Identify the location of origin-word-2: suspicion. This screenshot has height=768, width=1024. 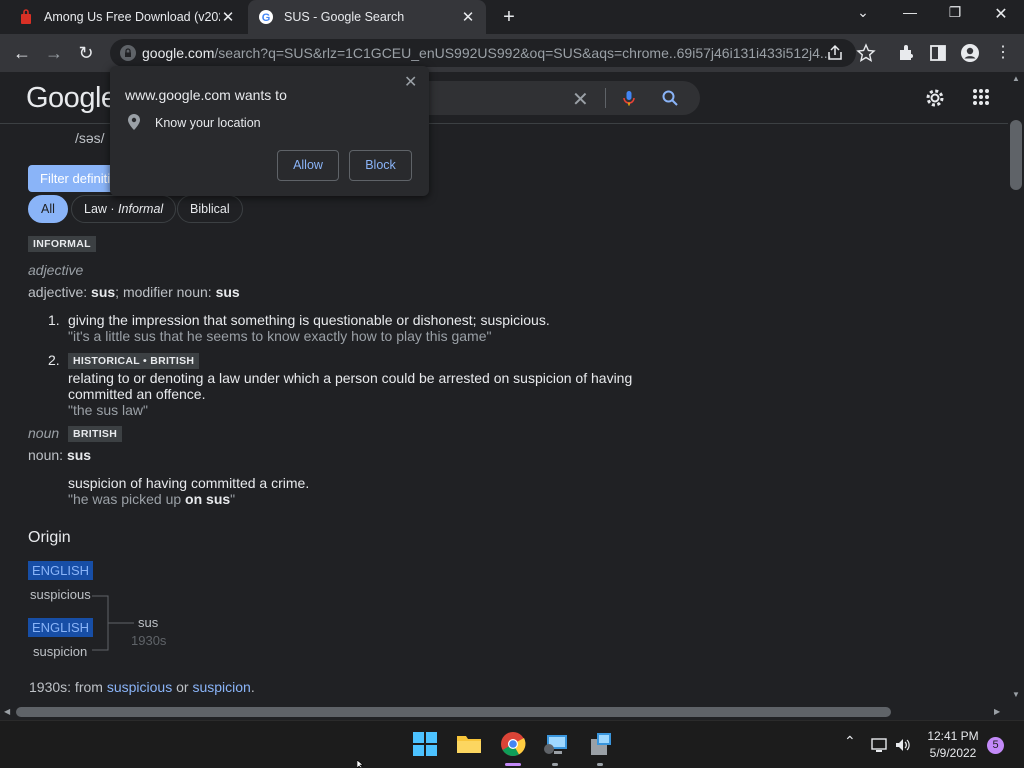
(60, 651).